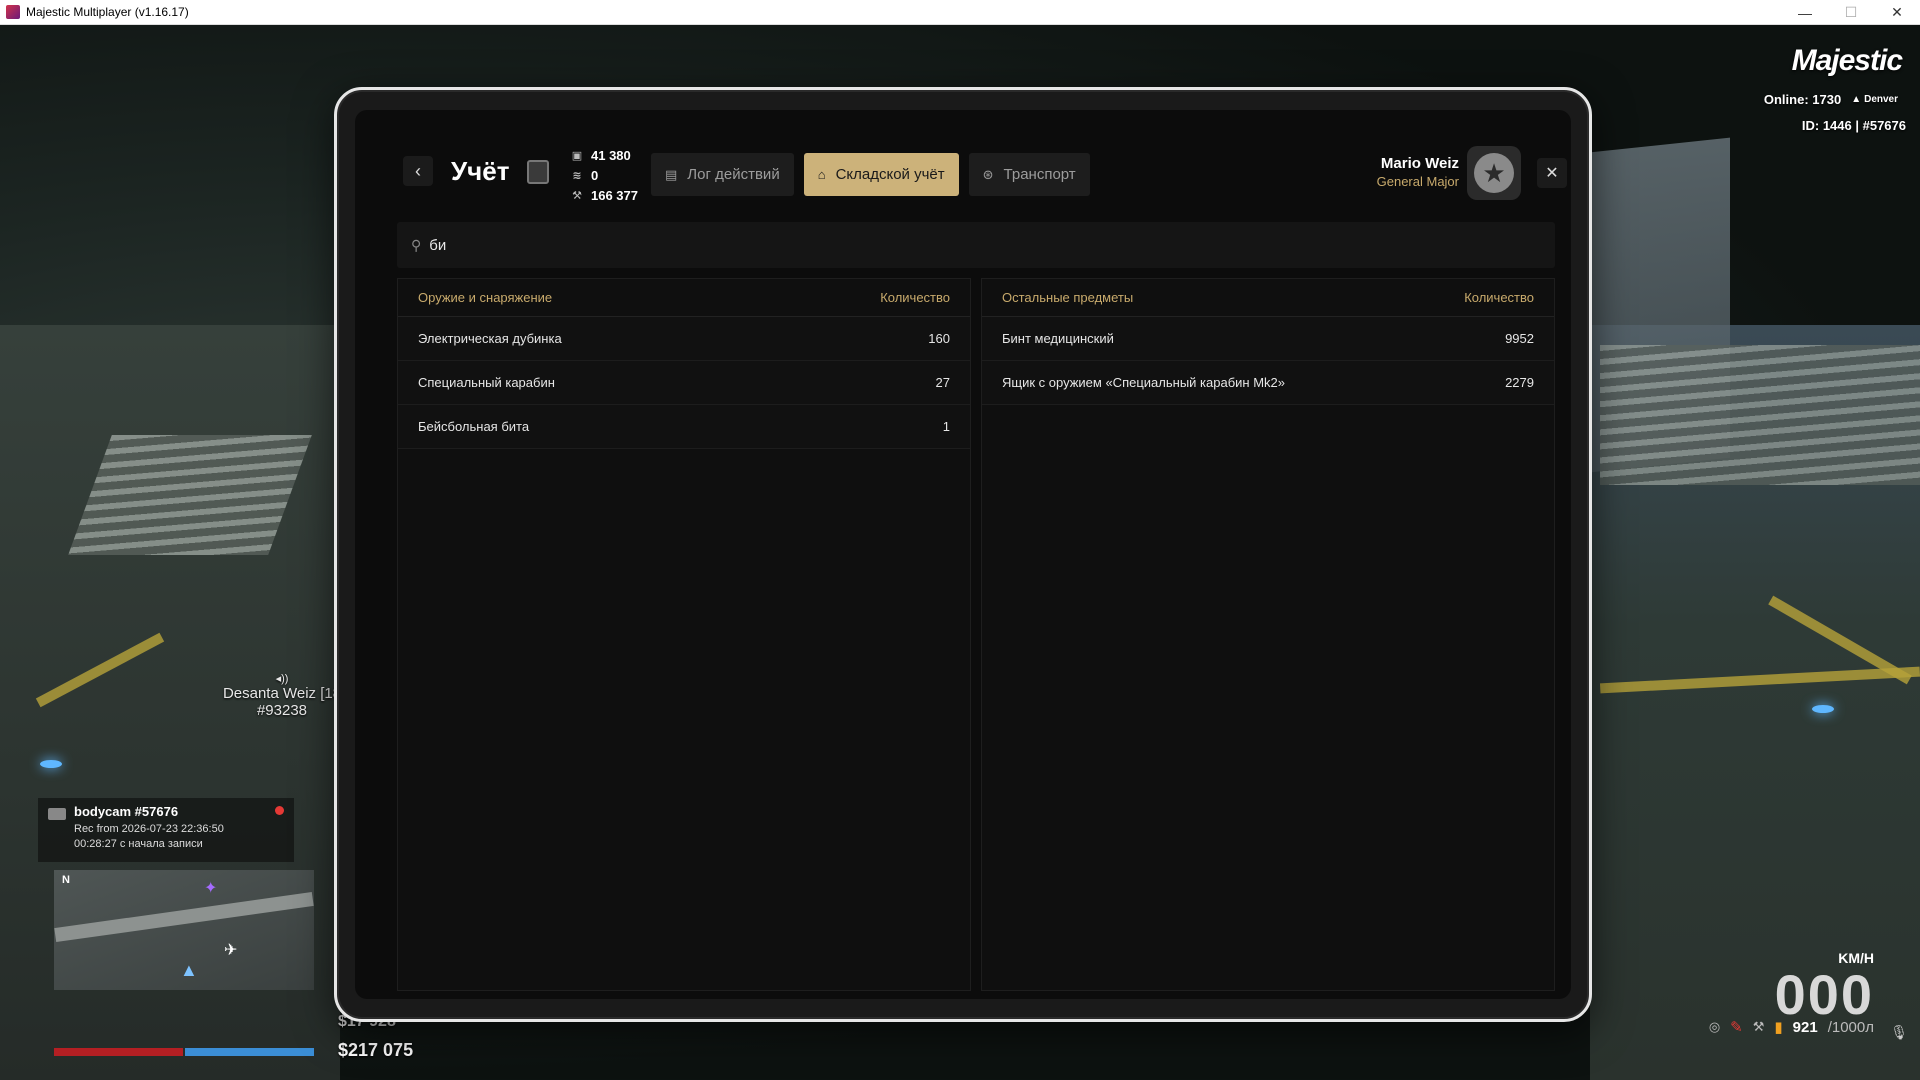 The width and height of the screenshot is (1920, 1080). What do you see at coordinates (1760, 415) in the screenshot?
I see `scene-bleachers-right` at bounding box center [1760, 415].